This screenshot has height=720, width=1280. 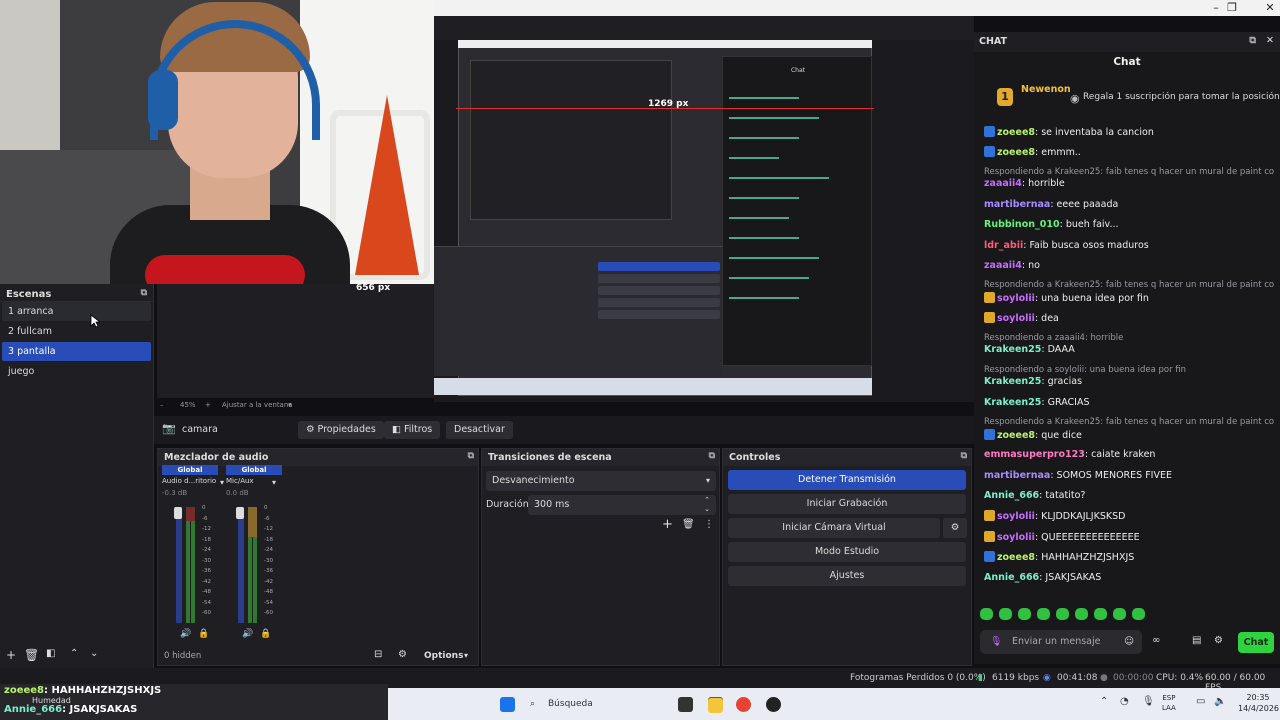 What do you see at coordinates (707, 505) in the screenshot?
I see `stepper-icon: ⌃ ⌄` at bounding box center [707, 505].